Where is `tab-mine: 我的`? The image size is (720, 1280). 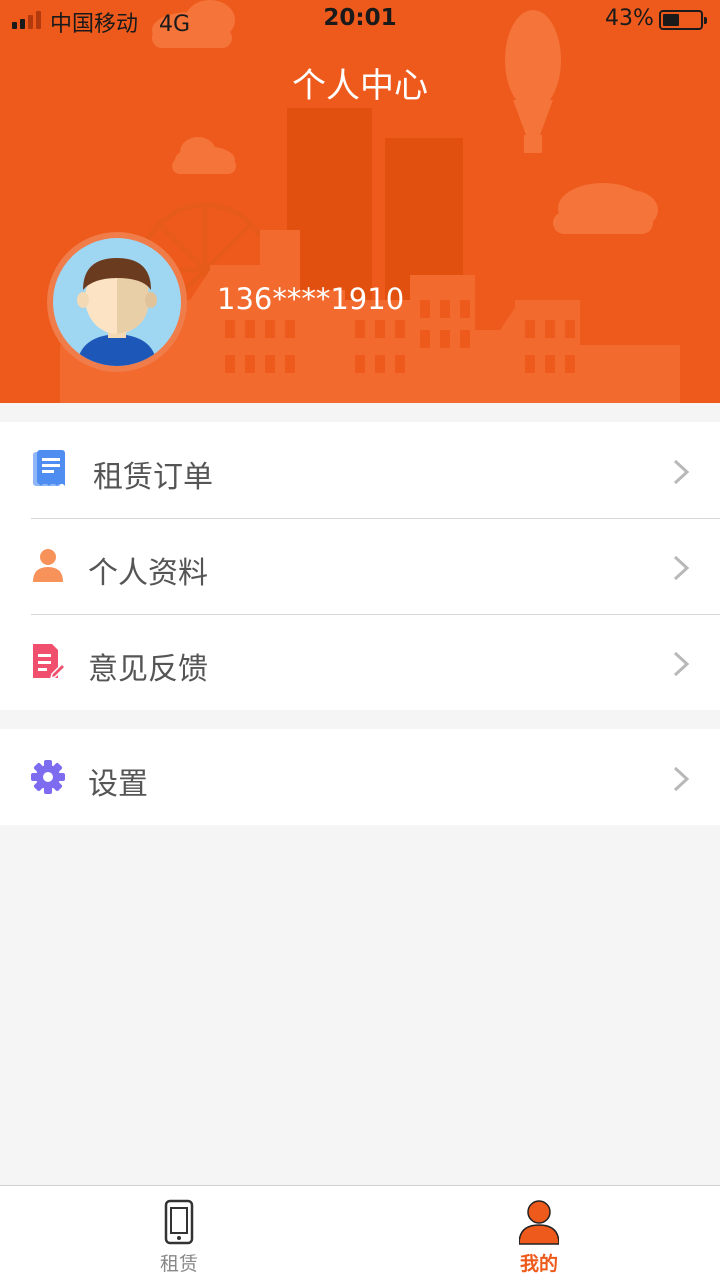 tab-mine: 我的 is located at coordinates (539, 1233).